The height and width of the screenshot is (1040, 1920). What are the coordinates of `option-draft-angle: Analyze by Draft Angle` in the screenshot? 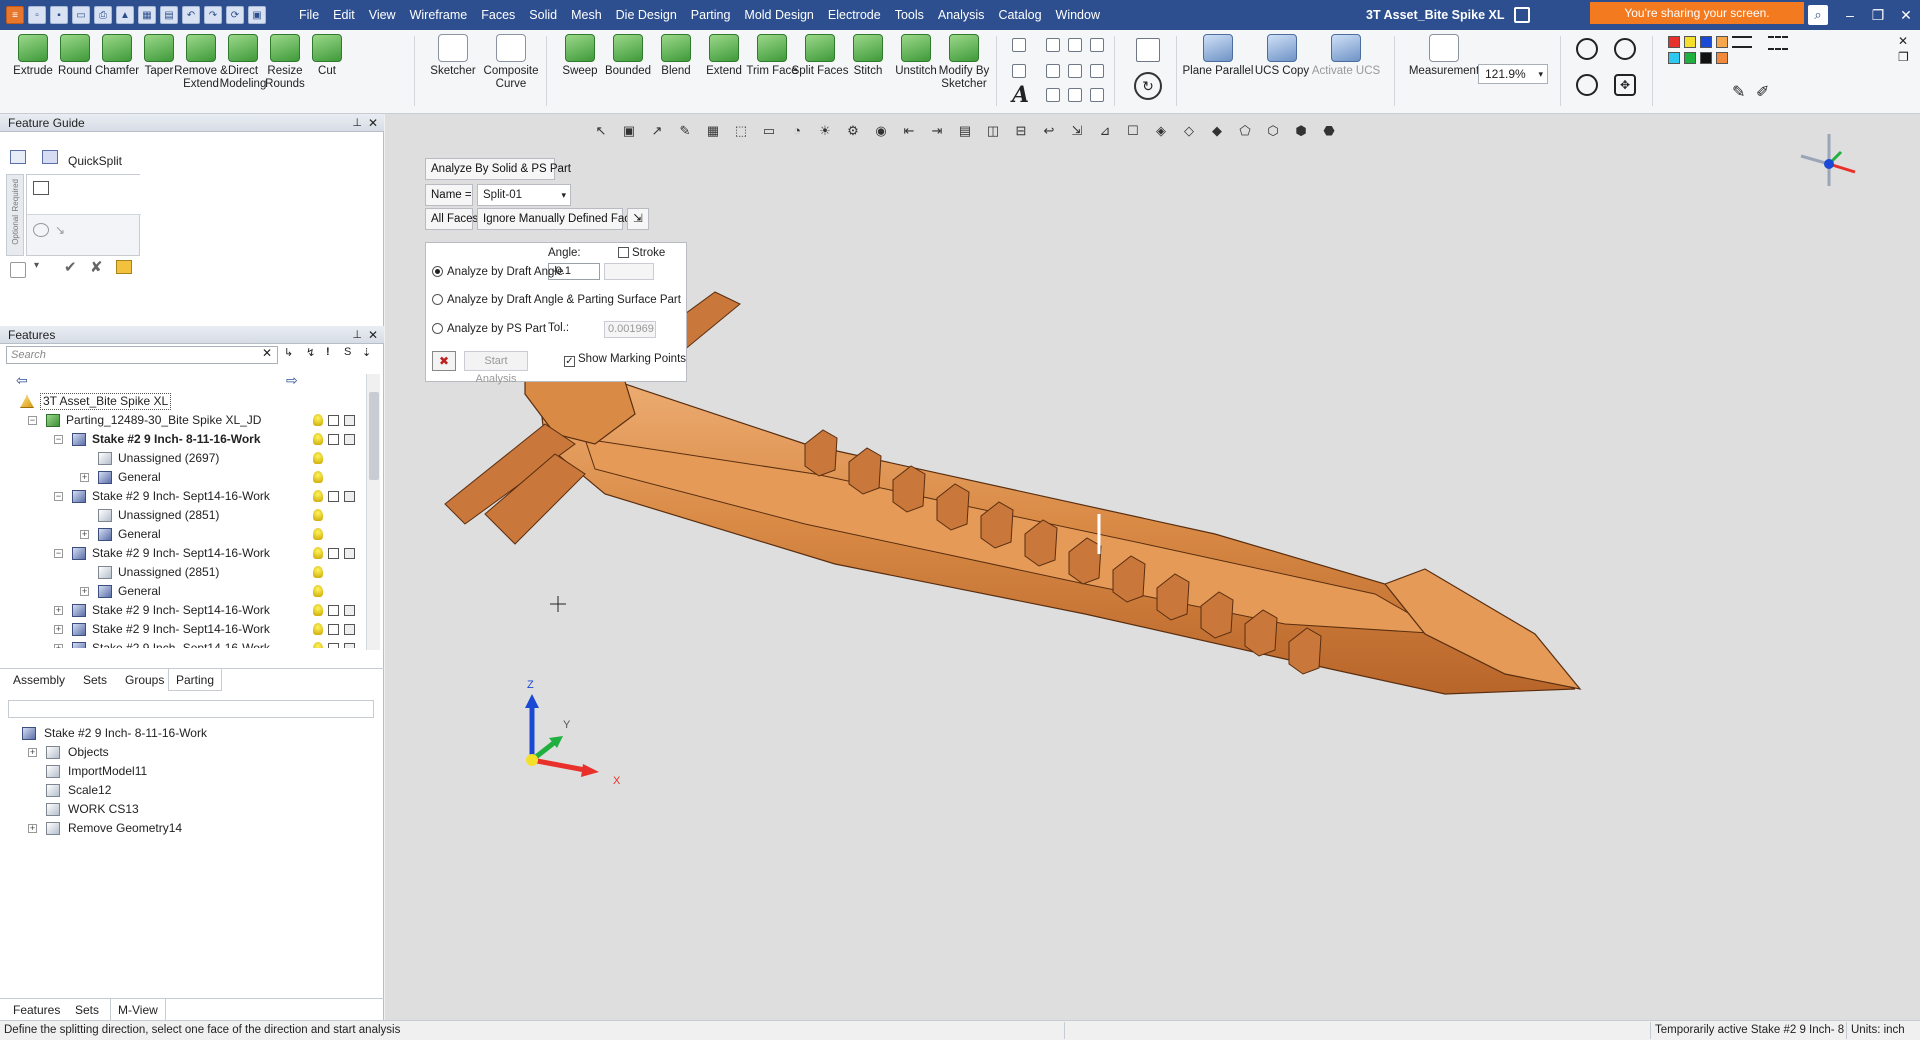 It's located at (497, 272).